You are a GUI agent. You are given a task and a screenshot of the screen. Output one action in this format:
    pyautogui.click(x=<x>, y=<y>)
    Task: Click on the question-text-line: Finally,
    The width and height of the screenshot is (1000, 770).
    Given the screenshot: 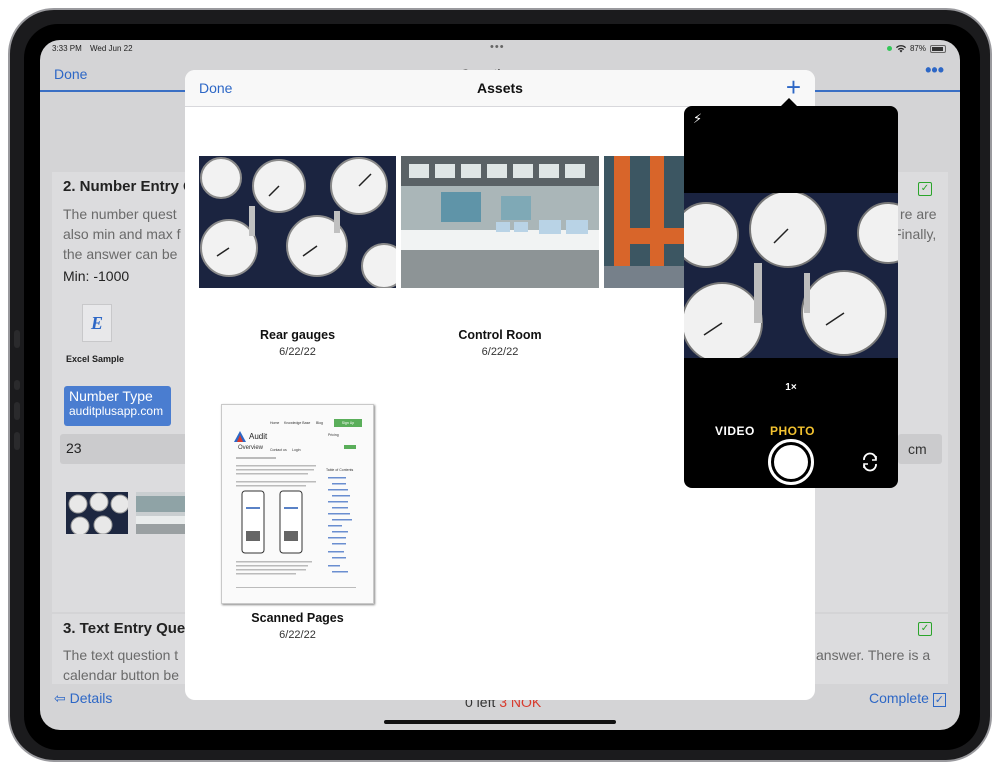 What is the action you would take?
    pyautogui.click(x=915, y=234)
    